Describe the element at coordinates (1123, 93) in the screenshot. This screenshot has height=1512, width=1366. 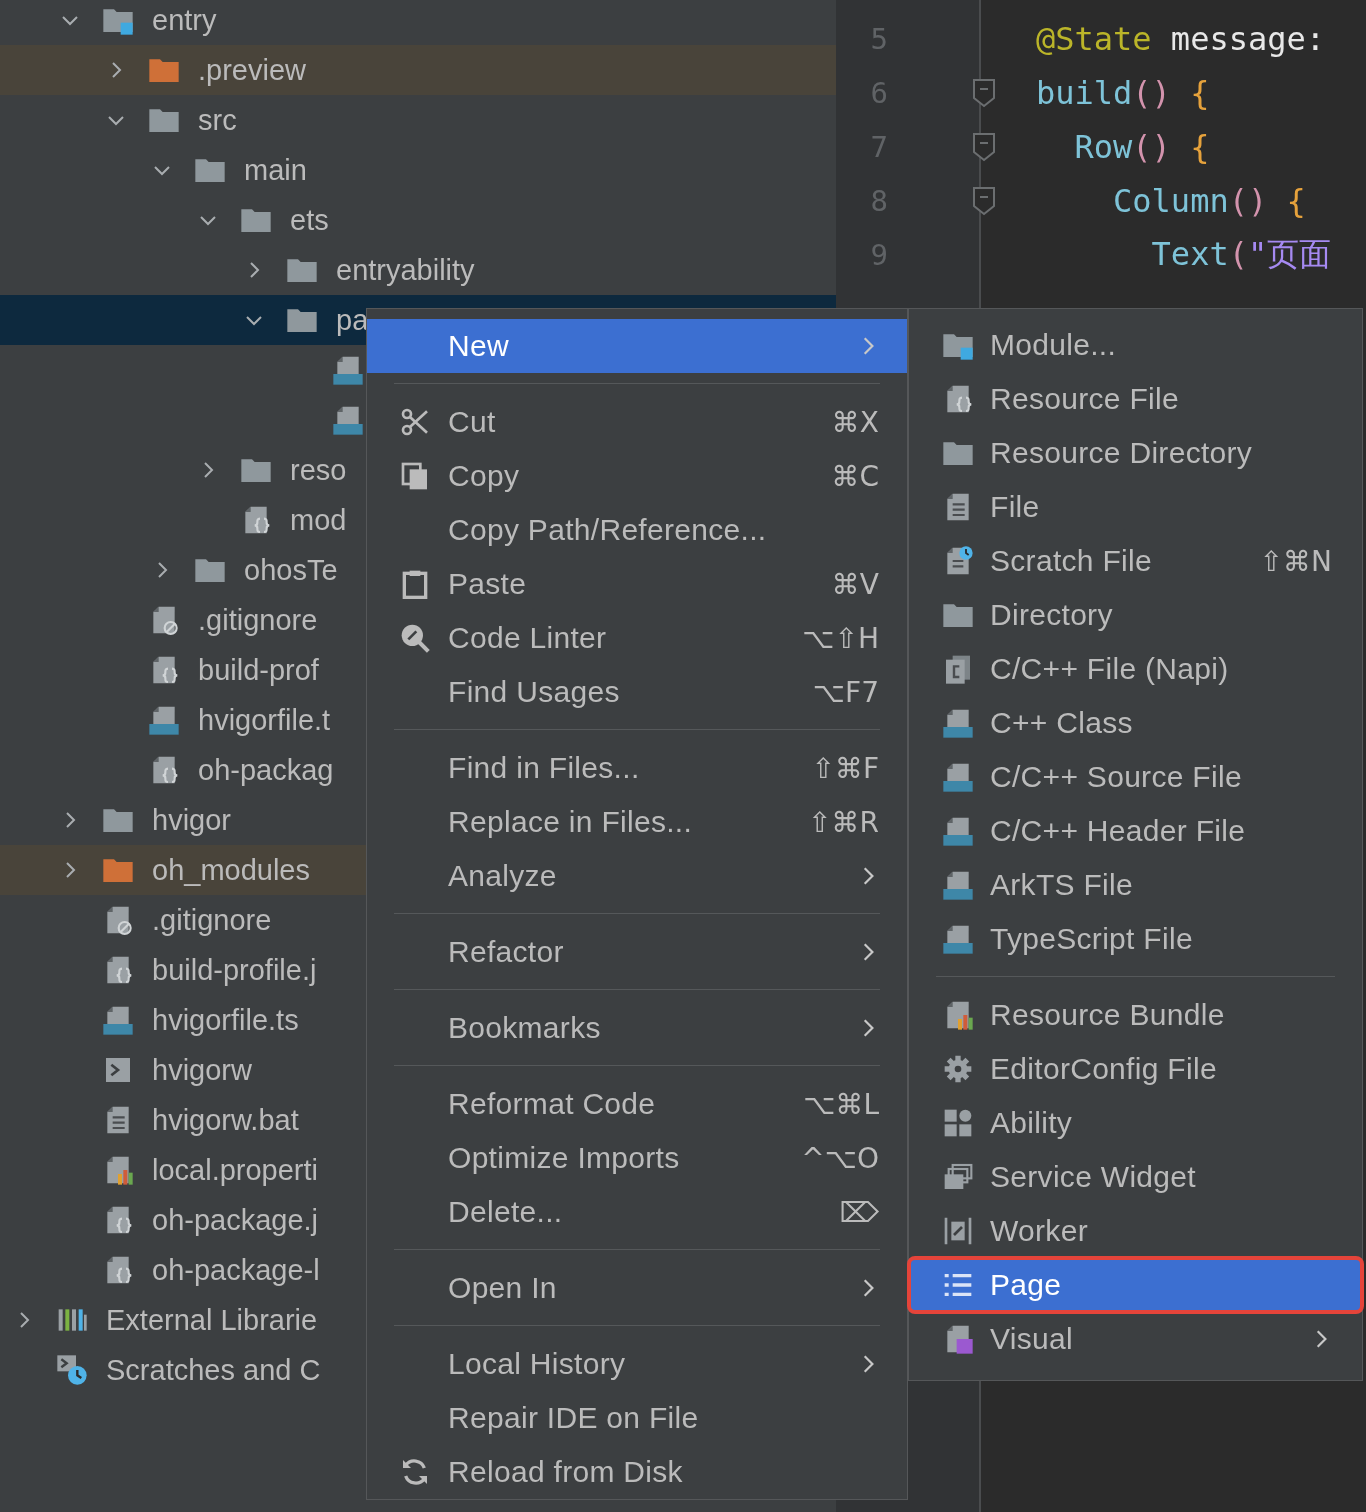
I see `code-line: build() {` at that location.